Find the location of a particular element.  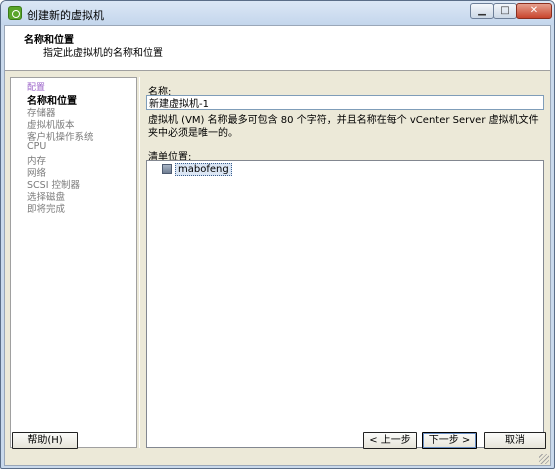

window-title: 创建新的虚拟机 is located at coordinates (65, 15).